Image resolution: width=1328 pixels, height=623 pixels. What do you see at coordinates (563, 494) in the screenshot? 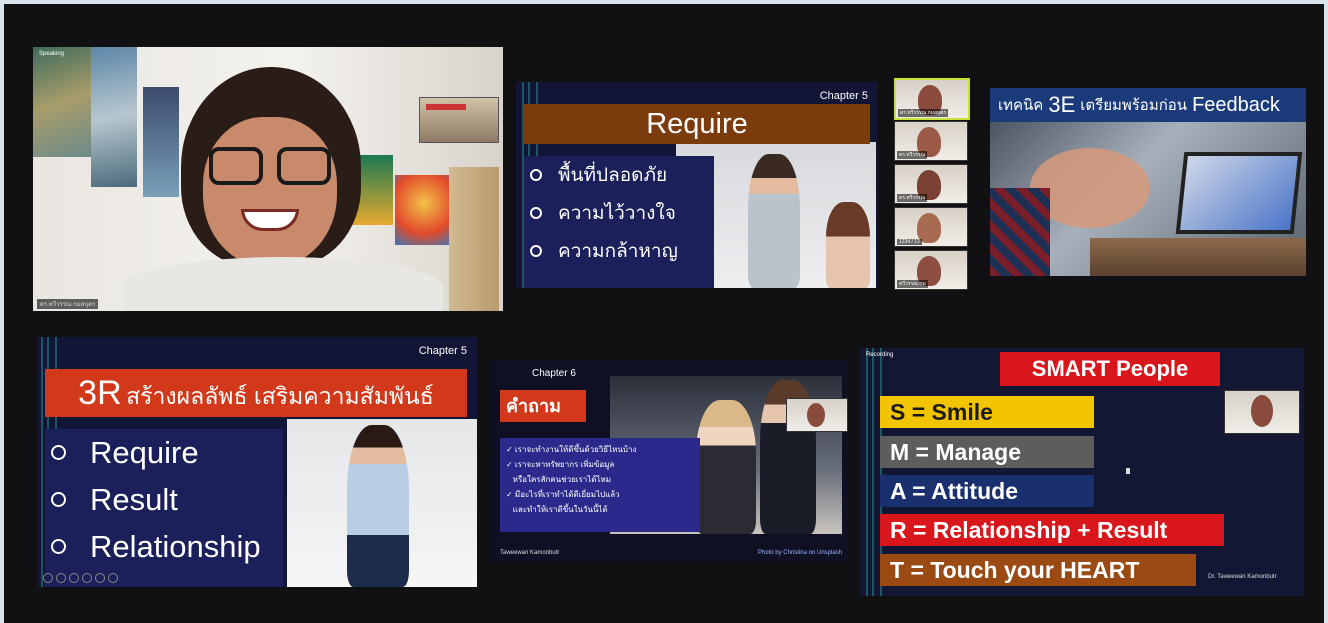
I see `question-line: ✓ มีอะไรที่เราทำได้ดีเยี่ยมไปแล้ว` at bounding box center [563, 494].